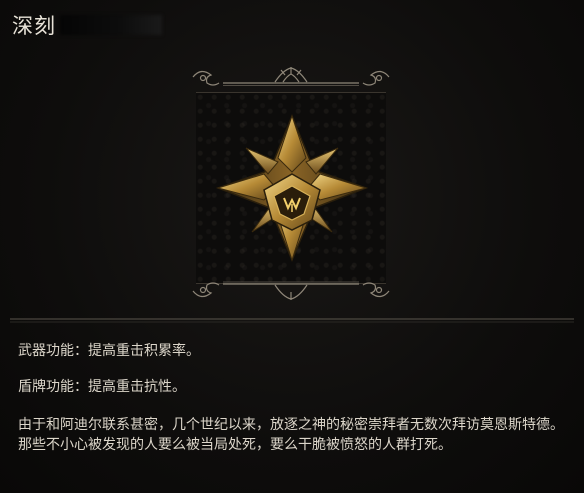 The height and width of the screenshot is (493, 584). I want to click on weapon-function-text: 武器功能：提高重击积累率。, so click(109, 351).